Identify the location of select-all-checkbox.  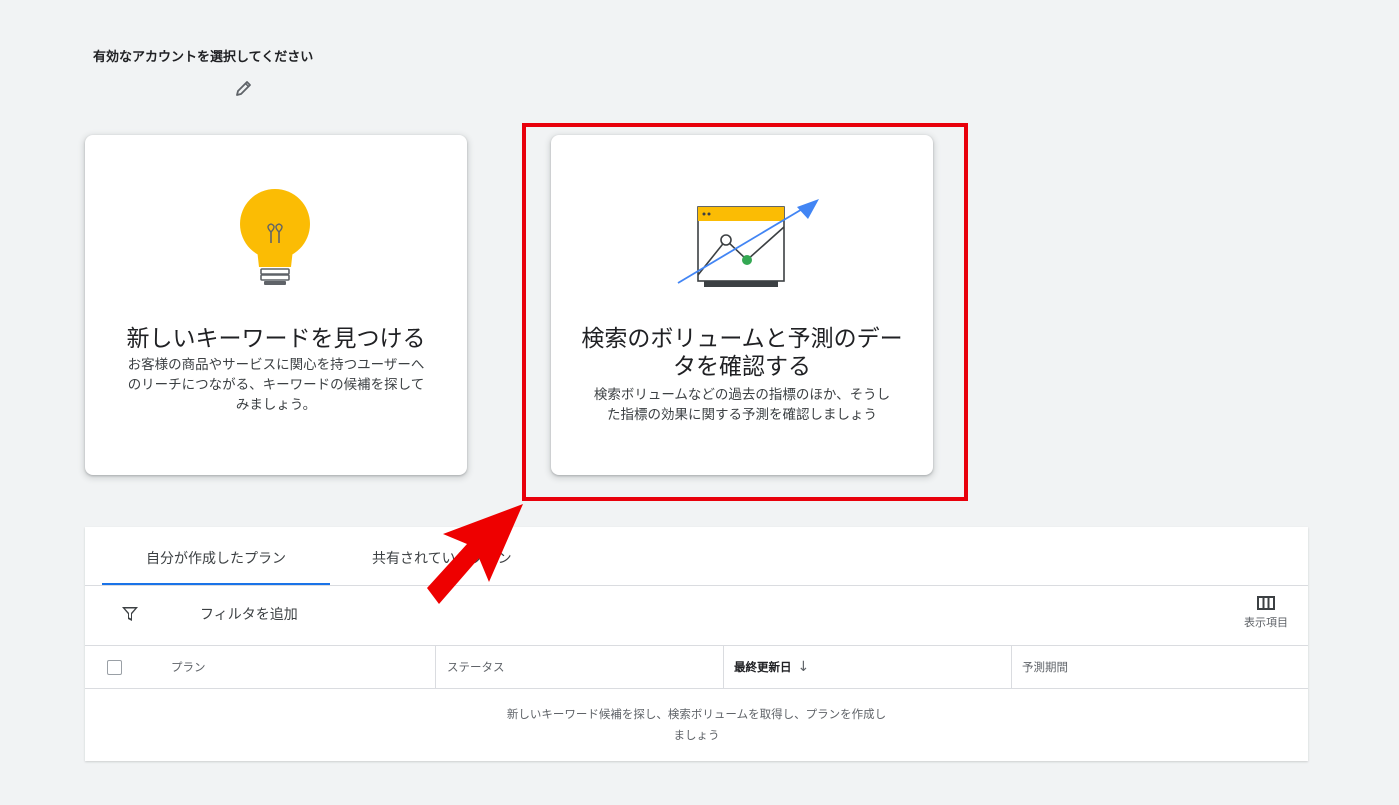
(114, 667).